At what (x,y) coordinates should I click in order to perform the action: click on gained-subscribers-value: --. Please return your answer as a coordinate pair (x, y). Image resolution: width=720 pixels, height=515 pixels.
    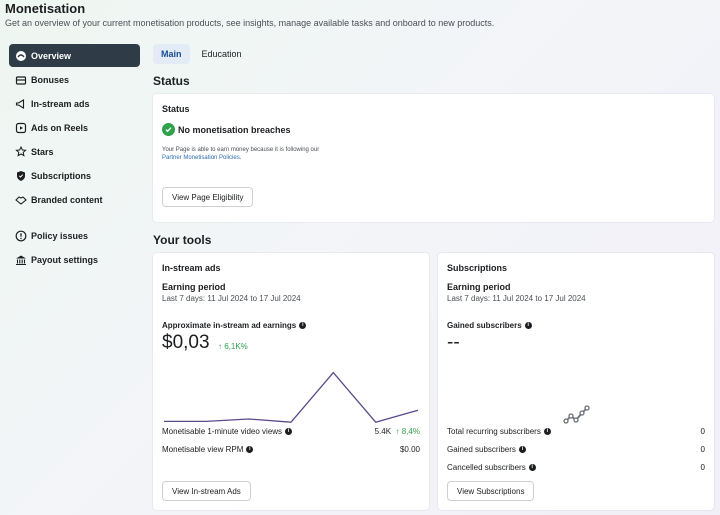
    Looking at the image, I should click on (453, 342).